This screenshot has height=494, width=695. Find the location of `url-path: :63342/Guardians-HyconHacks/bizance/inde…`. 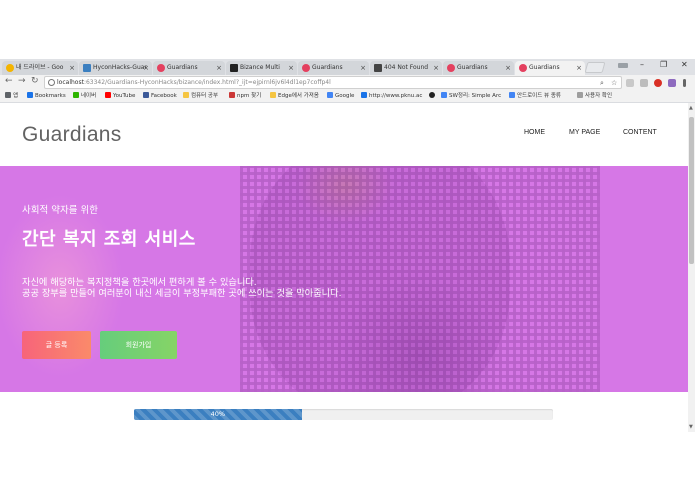

url-path: :63342/Guardians-HyconHacks/bizance/inde… is located at coordinates (207, 82).